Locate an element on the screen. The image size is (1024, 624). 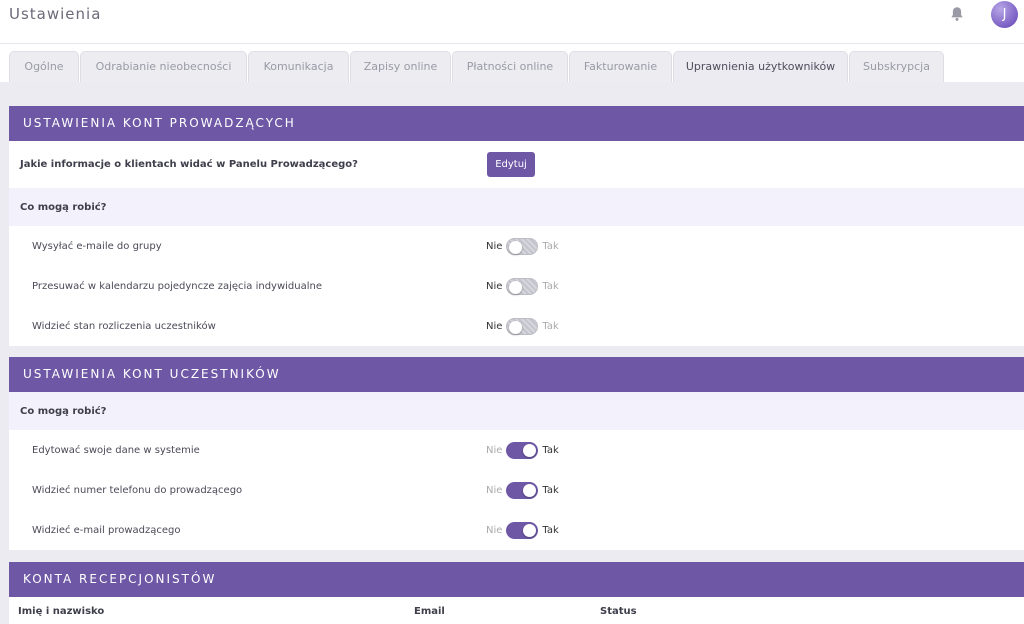
option-row: Edytować swoje dane w systemie Nie Tak is located at coordinates (516, 450).